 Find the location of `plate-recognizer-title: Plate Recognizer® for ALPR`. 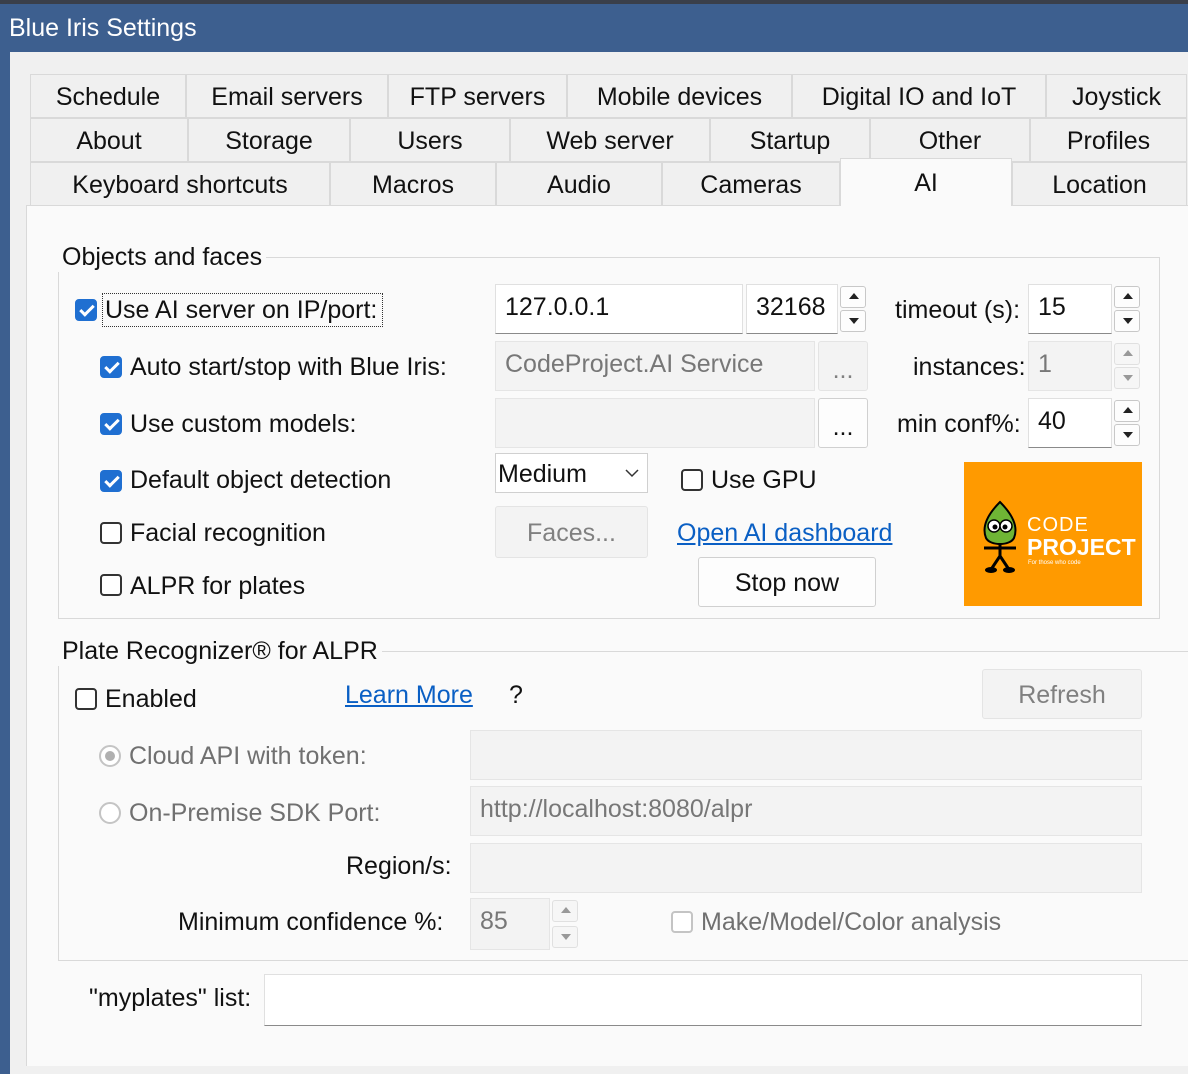

plate-recognizer-title: Plate Recognizer® for ALPR is located at coordinates (220, 651).